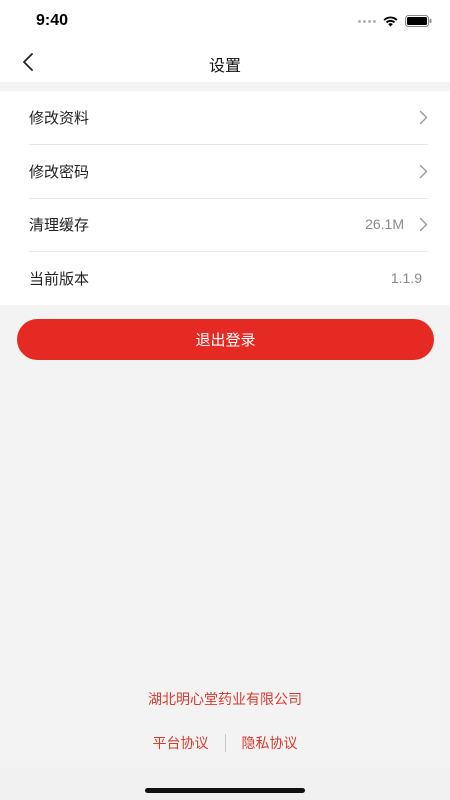 This screenshot has width=450, height=800. What do you see at coordinates (384, 224) in the screenshot?
I see `cache-size-value: 26.1M` at bounding box center [384, 224].